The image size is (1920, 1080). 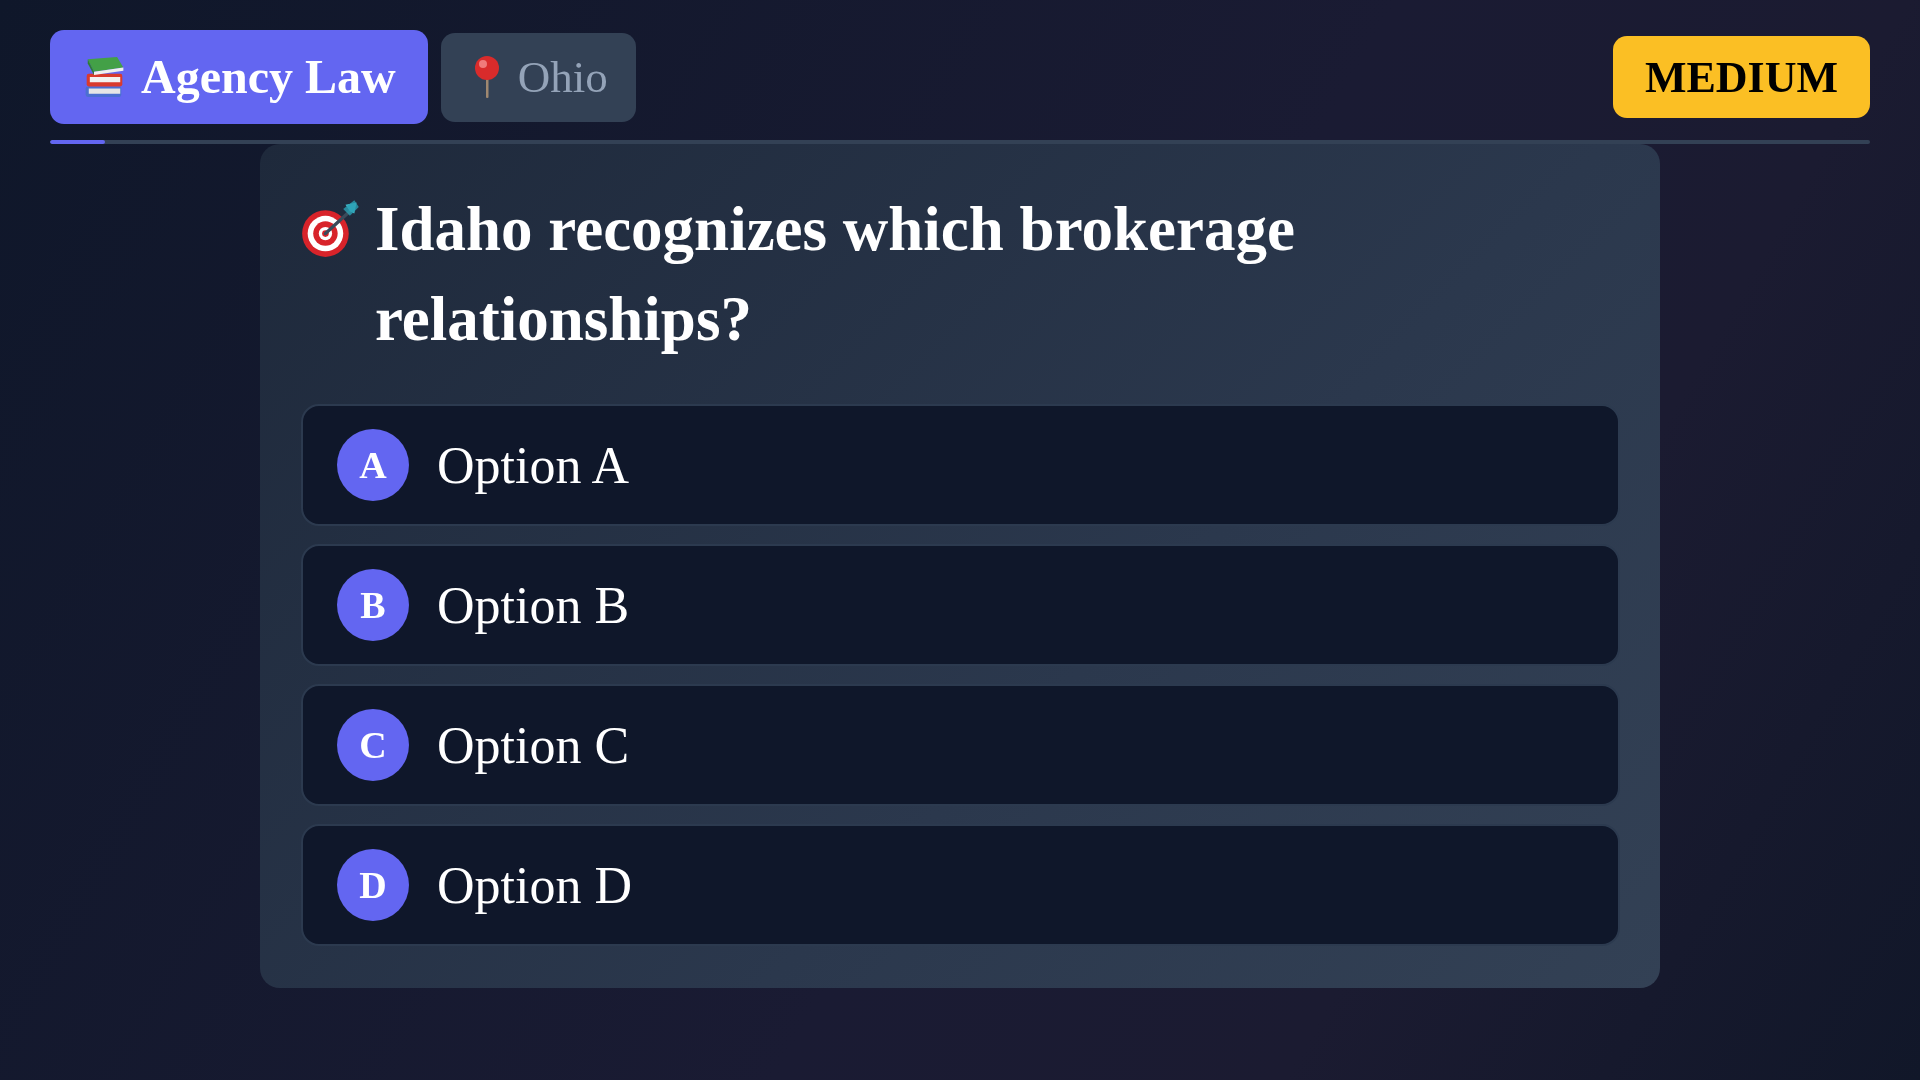 What do you see at coordinates (1741, 77) in the screenshot?
I see `difficulty-label: MEDIUM` at bounding box center [1741, 77].